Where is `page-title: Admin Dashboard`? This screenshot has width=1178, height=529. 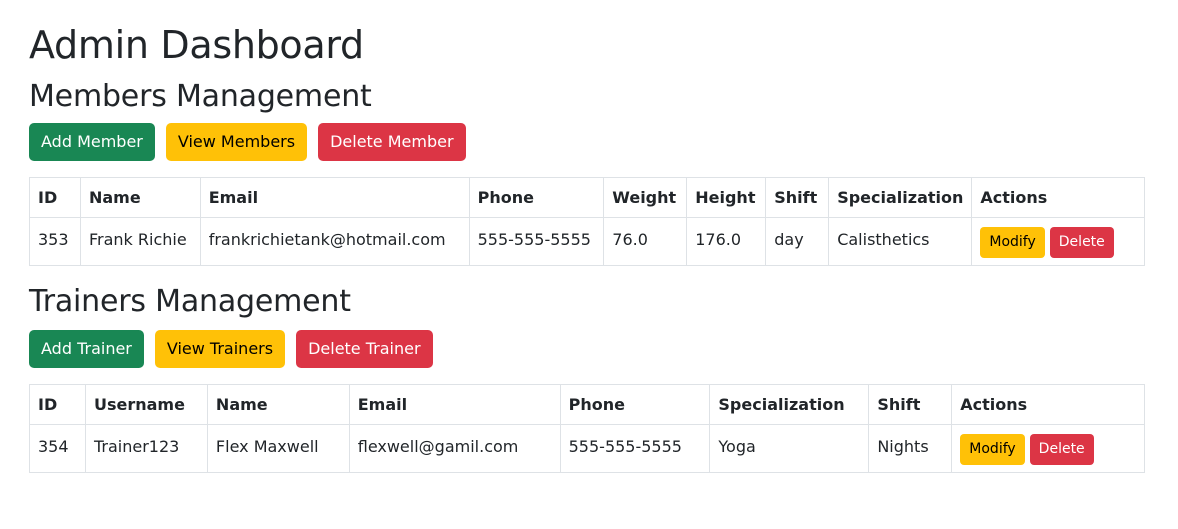
page-title: Admin Dashboard is located at coordinates (196, 45).